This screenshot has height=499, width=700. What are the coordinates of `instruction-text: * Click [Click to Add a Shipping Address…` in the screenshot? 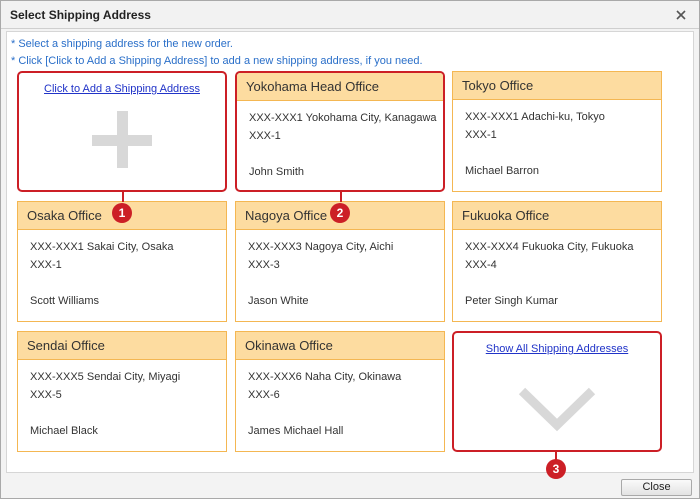 It's located at (217, 61).